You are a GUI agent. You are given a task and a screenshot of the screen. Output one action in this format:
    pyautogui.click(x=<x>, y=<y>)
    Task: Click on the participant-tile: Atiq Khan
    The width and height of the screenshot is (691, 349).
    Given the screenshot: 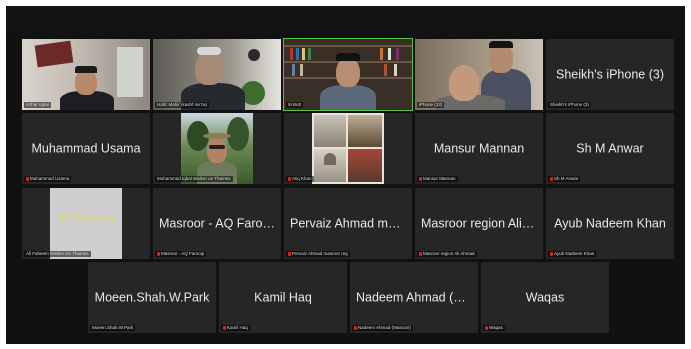 What is the action you would take?
    pyautogui.click(x=348, y=148)
    